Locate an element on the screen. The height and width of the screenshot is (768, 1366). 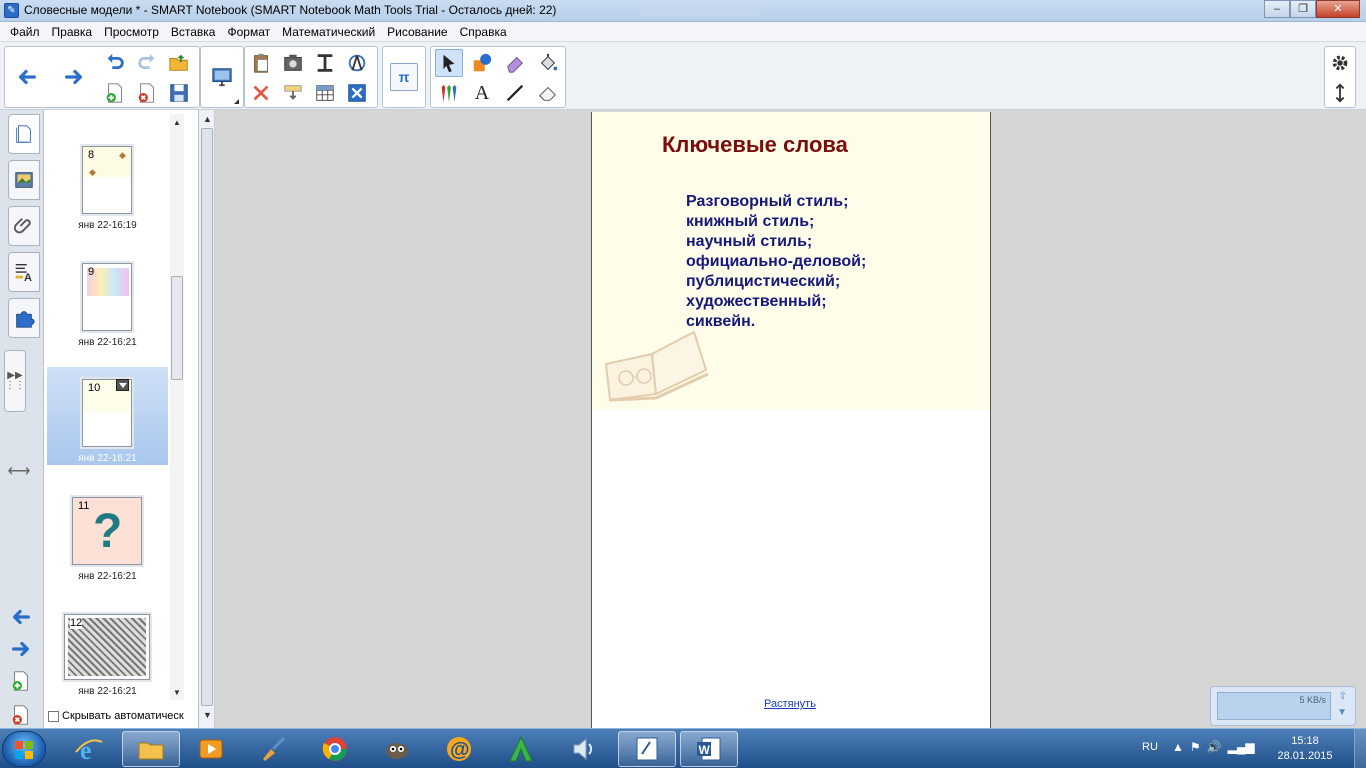
tab-addons is located at coordinates (24, 318).